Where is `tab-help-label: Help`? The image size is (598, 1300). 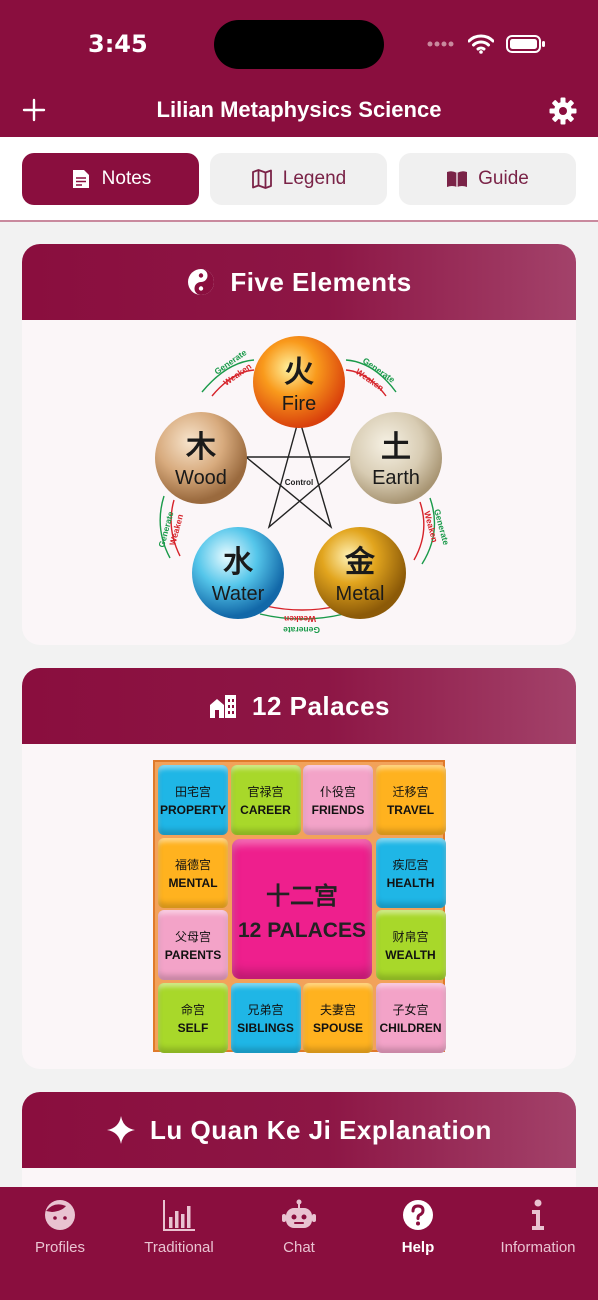
tab-help-label: Help is located at coordinates (418, 1247).